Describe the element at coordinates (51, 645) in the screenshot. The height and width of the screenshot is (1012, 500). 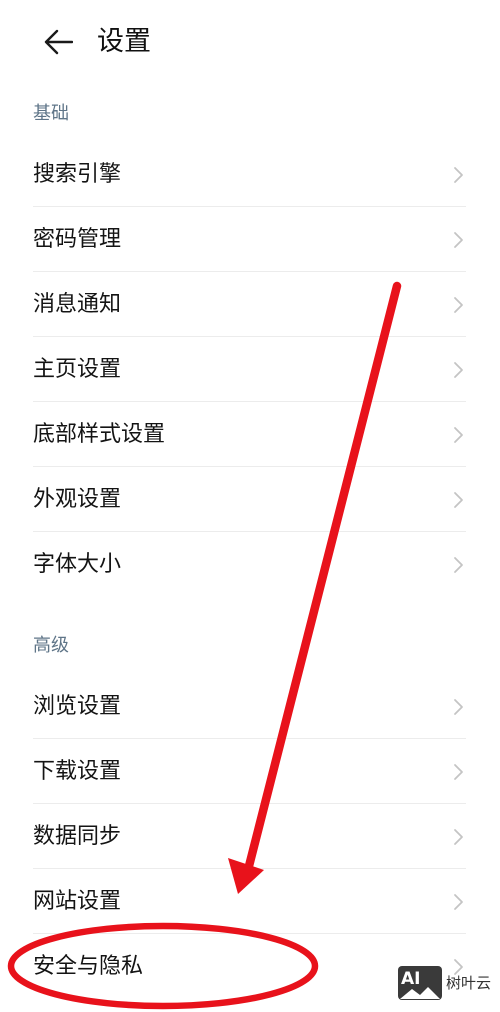
I see `section-label-advanced: 高级` at that location.